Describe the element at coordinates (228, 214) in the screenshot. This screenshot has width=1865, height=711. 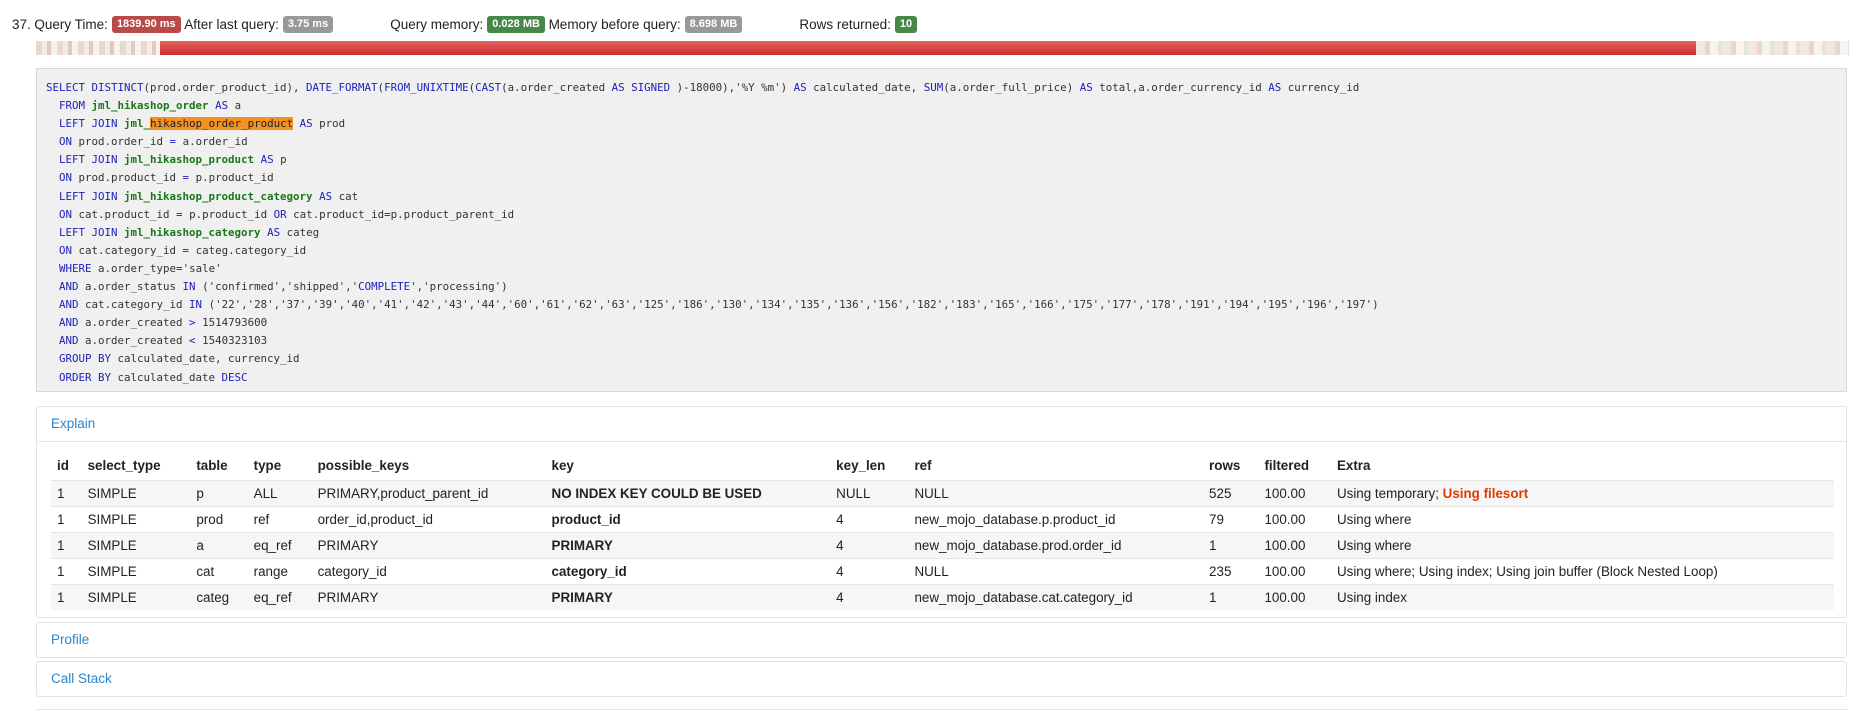
I see `sql-text: p.product_id` at that location.